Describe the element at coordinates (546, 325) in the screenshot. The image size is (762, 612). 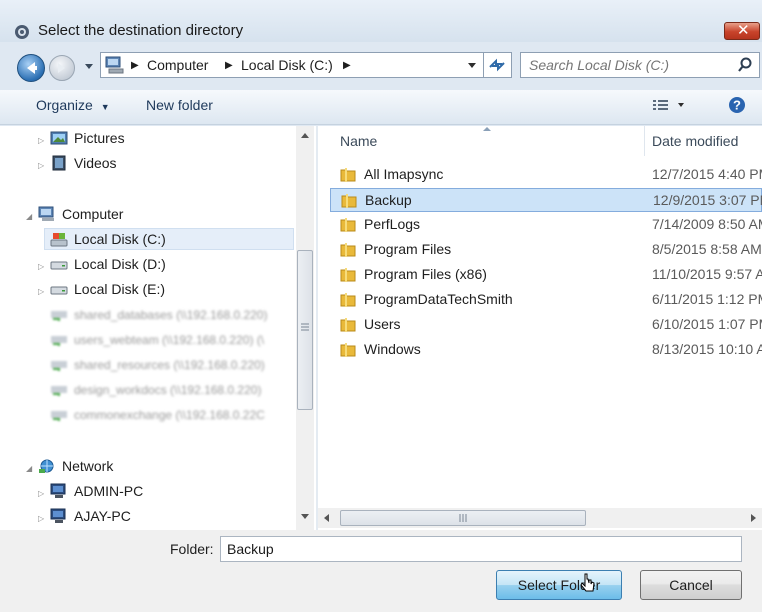
I see `file-row: Users 6/10/2015 1:07 PM` at that location.